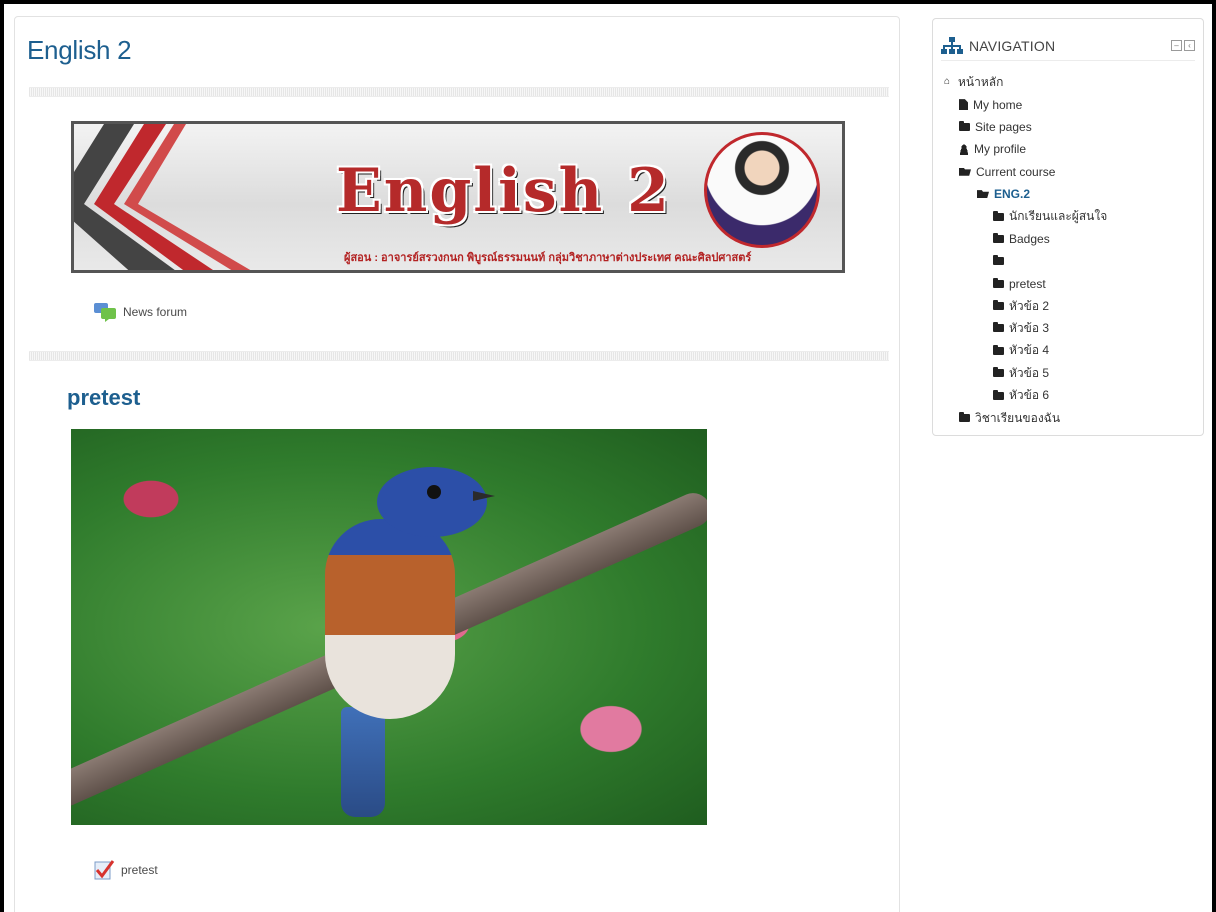 The height and width of the screenshot is (912, 1216). Describe the element at coordinates (980, 82) in the screenshot. I see `nav-item-label: หน้าหลัก` at that location.